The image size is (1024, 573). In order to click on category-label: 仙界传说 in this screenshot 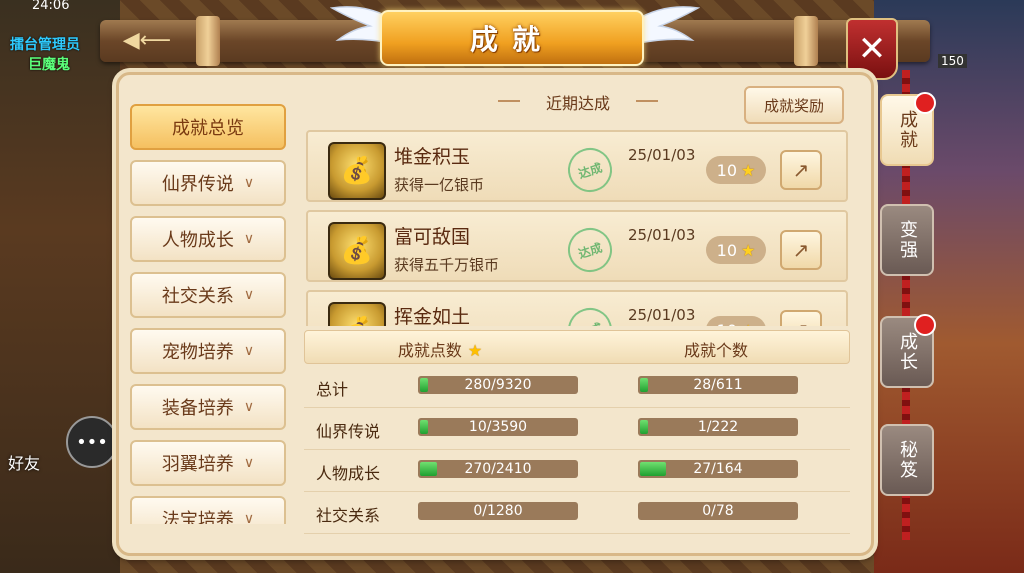, I will do `click(197, 184)`.